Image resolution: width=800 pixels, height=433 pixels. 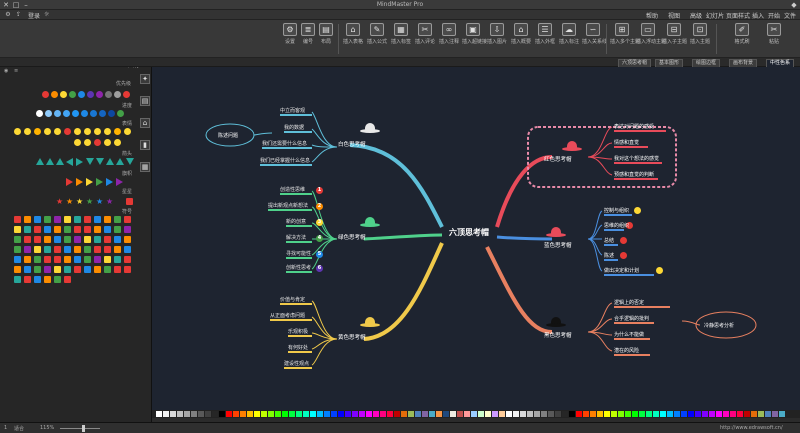 I want to click on menu-advanced: 高级, so click(x=696, y=15).